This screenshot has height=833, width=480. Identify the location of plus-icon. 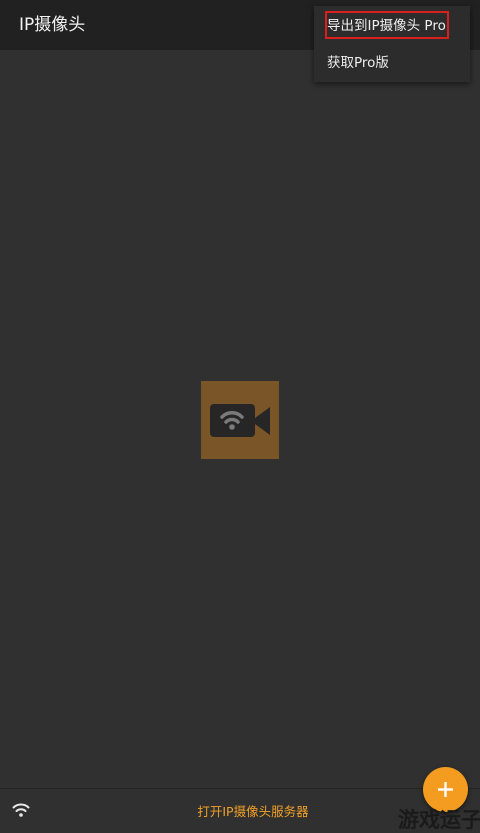
(445, 789).